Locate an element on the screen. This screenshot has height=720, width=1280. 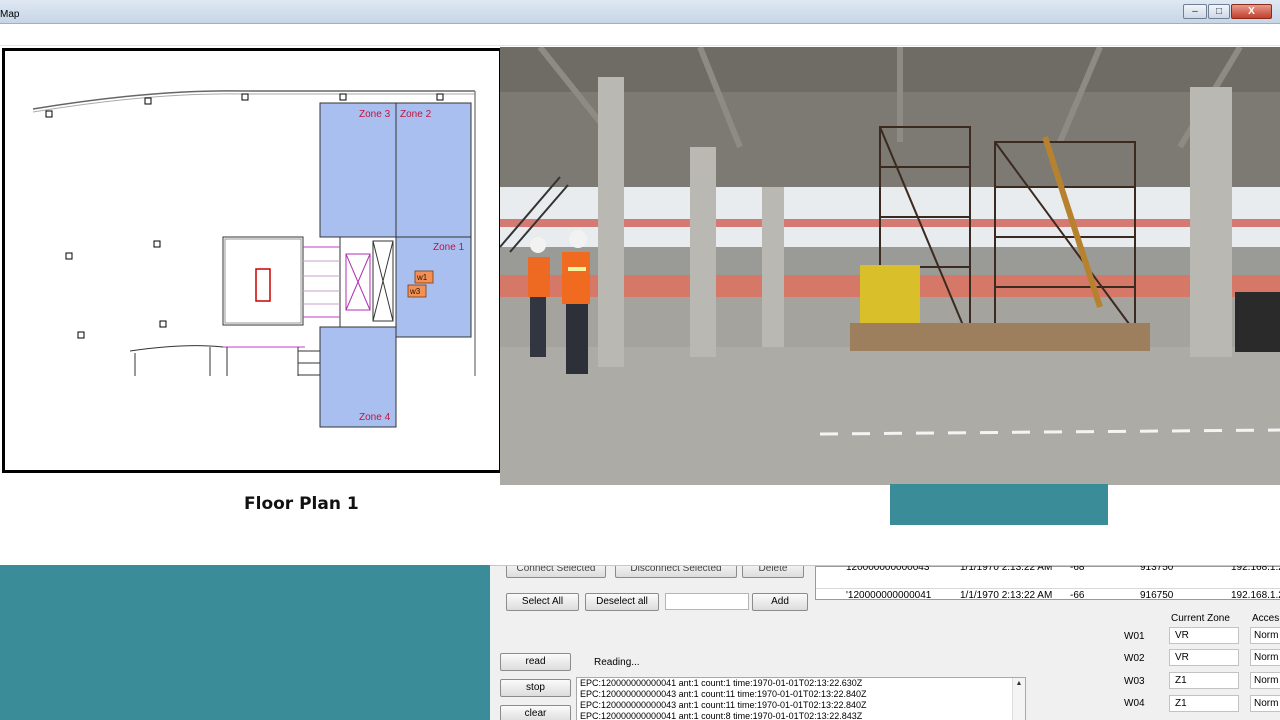
access-header: Acces is located at coordinates (1266, 618).